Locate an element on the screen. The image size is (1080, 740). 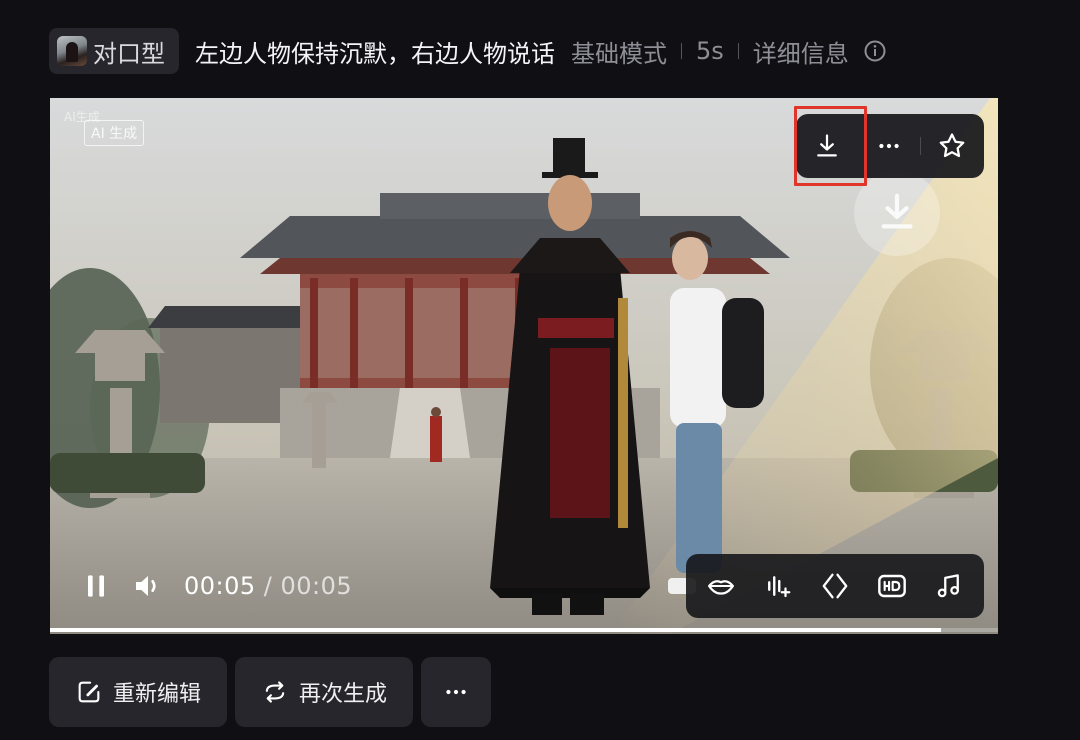
download-highlight-box is located at coordinates (830, 146).